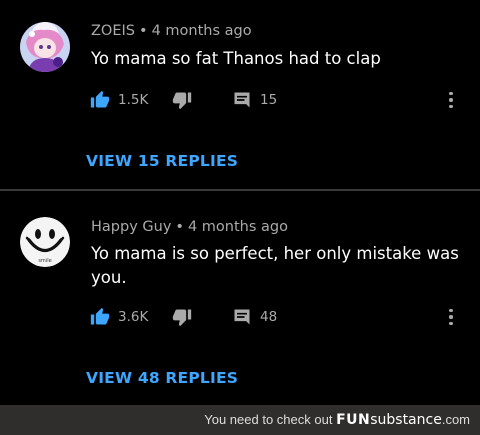 Image resolution: width=480 pixels, height=435 pixels. I want to click on footer-message: You need to check out, so click(268, 419).